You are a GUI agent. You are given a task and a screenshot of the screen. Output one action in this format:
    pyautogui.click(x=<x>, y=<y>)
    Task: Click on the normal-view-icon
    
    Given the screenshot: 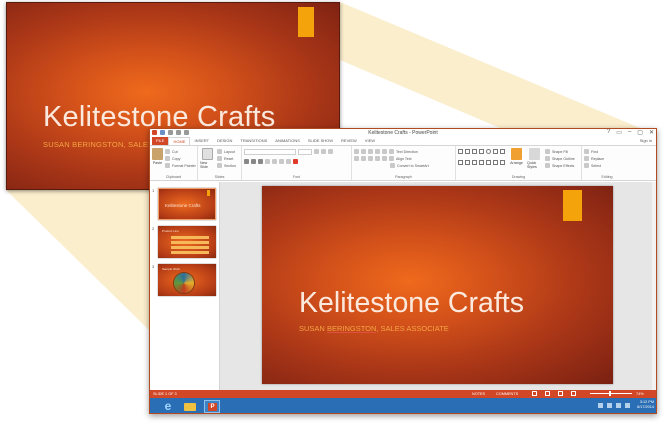 What is the action you would take?
    pyautogui.click(x=534, y=393)
    